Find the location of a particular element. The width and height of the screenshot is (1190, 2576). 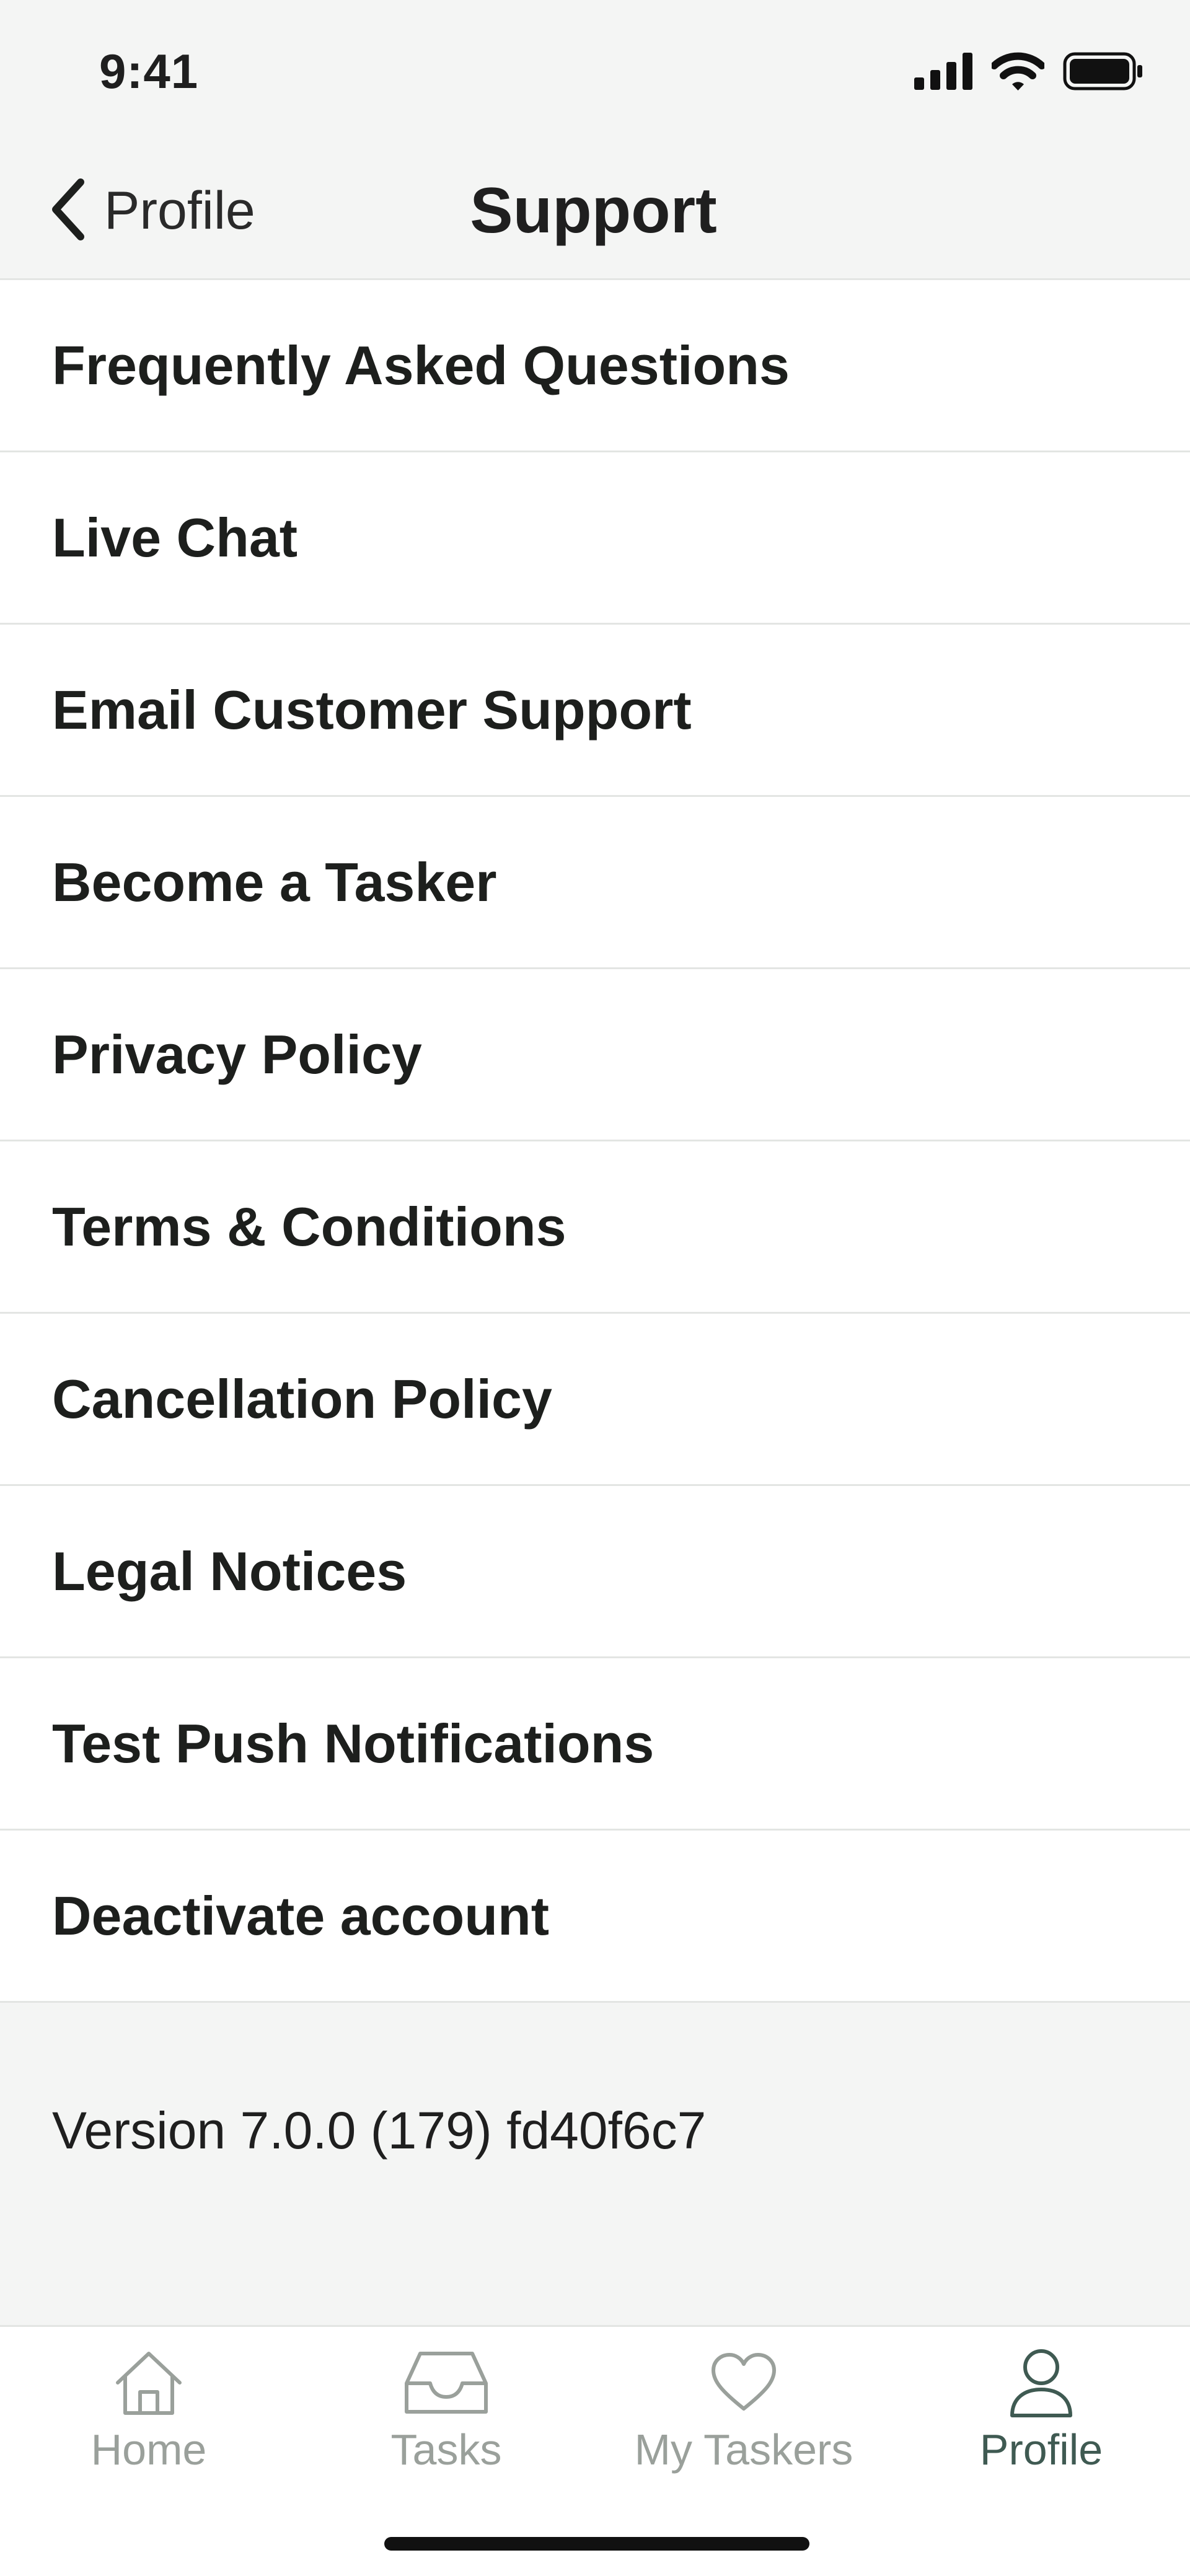

home-indicator is located at coordinates (596, 2544).